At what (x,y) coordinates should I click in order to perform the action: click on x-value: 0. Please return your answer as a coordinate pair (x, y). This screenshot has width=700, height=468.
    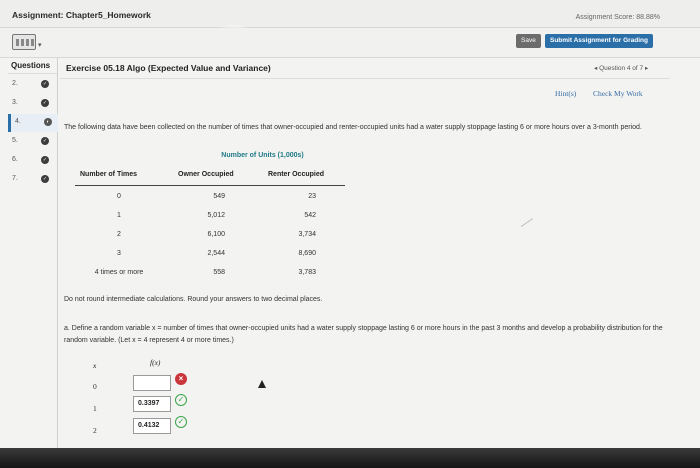
    Looking at the image, I should click on (95, 386).